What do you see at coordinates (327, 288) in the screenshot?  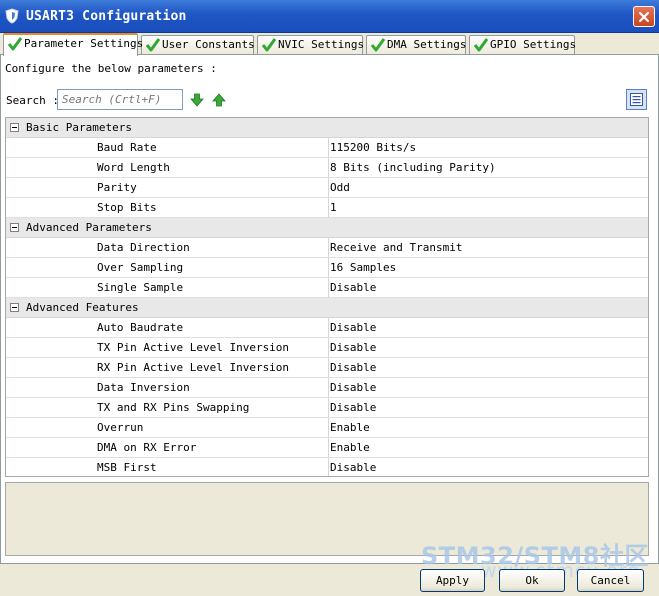 I see `table-row: Single Sample Disable` at bounding box center [327, 288].